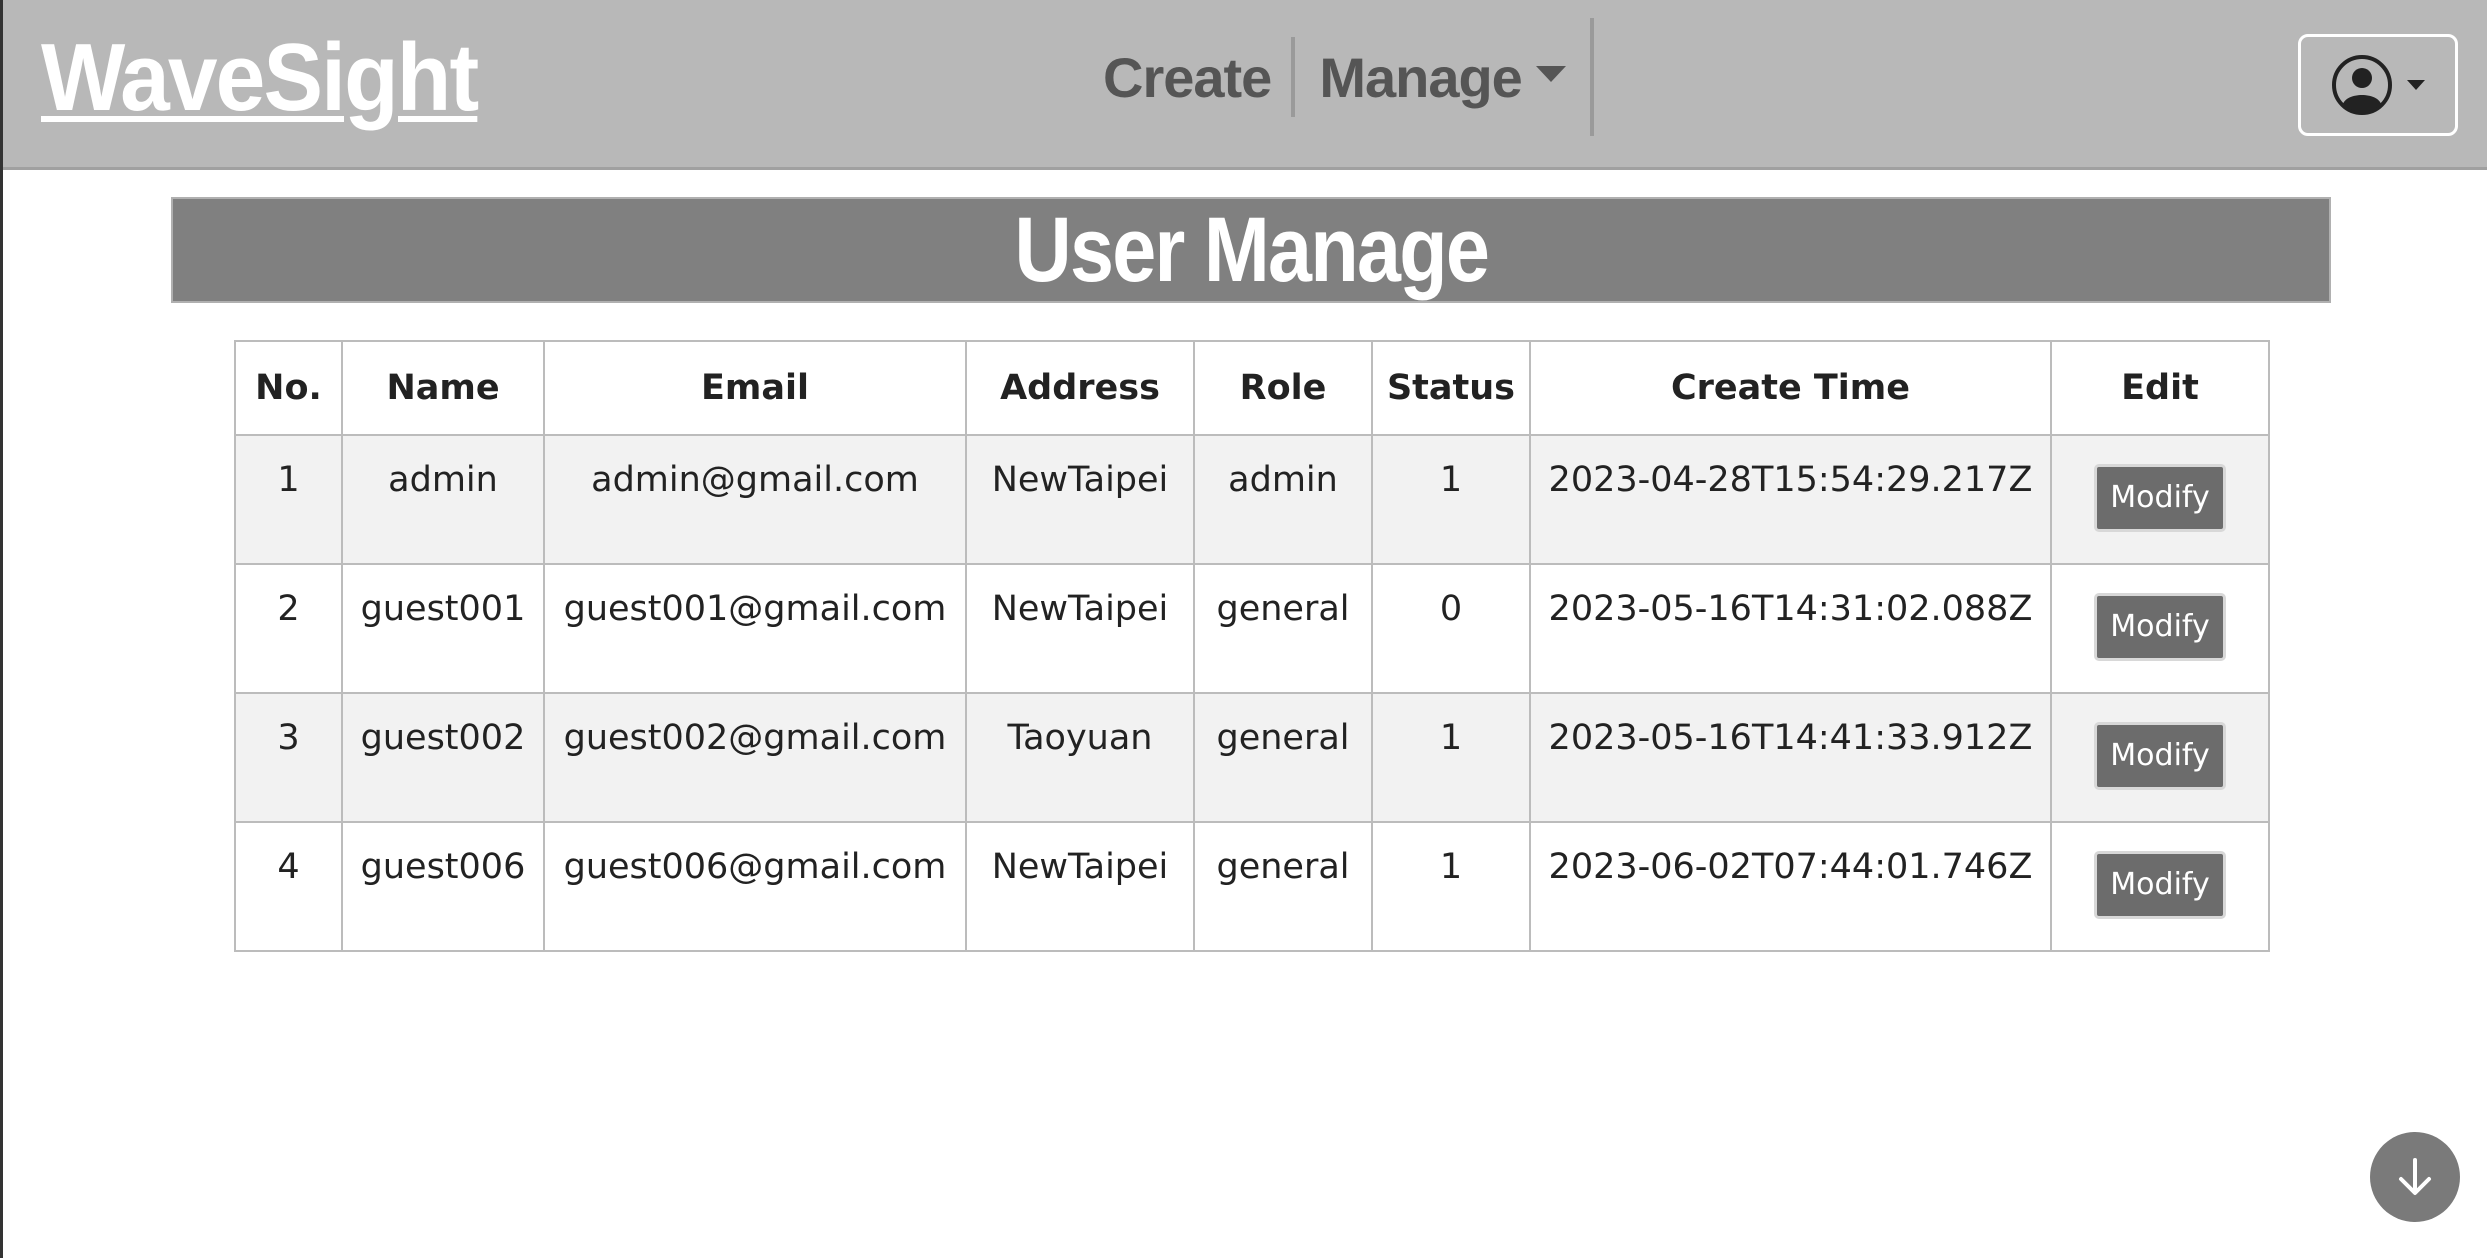 Image resolution: width=2487 pixels, height=1258 pixels. What do you see at coordinates (443, 886) in the screenshot?
I see `cell-name: guest006` at bounding box center [443, 886].